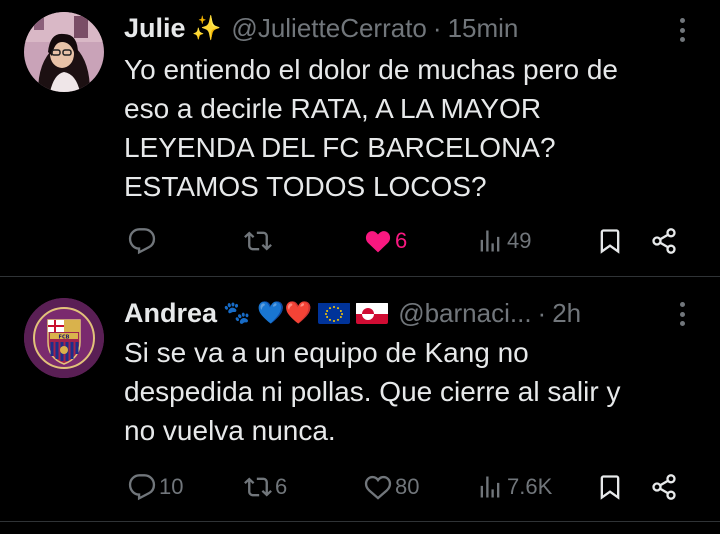  Describe the element at coordinates (334, 313) in the screenshot. I see `eu-flag-icon` at that location.